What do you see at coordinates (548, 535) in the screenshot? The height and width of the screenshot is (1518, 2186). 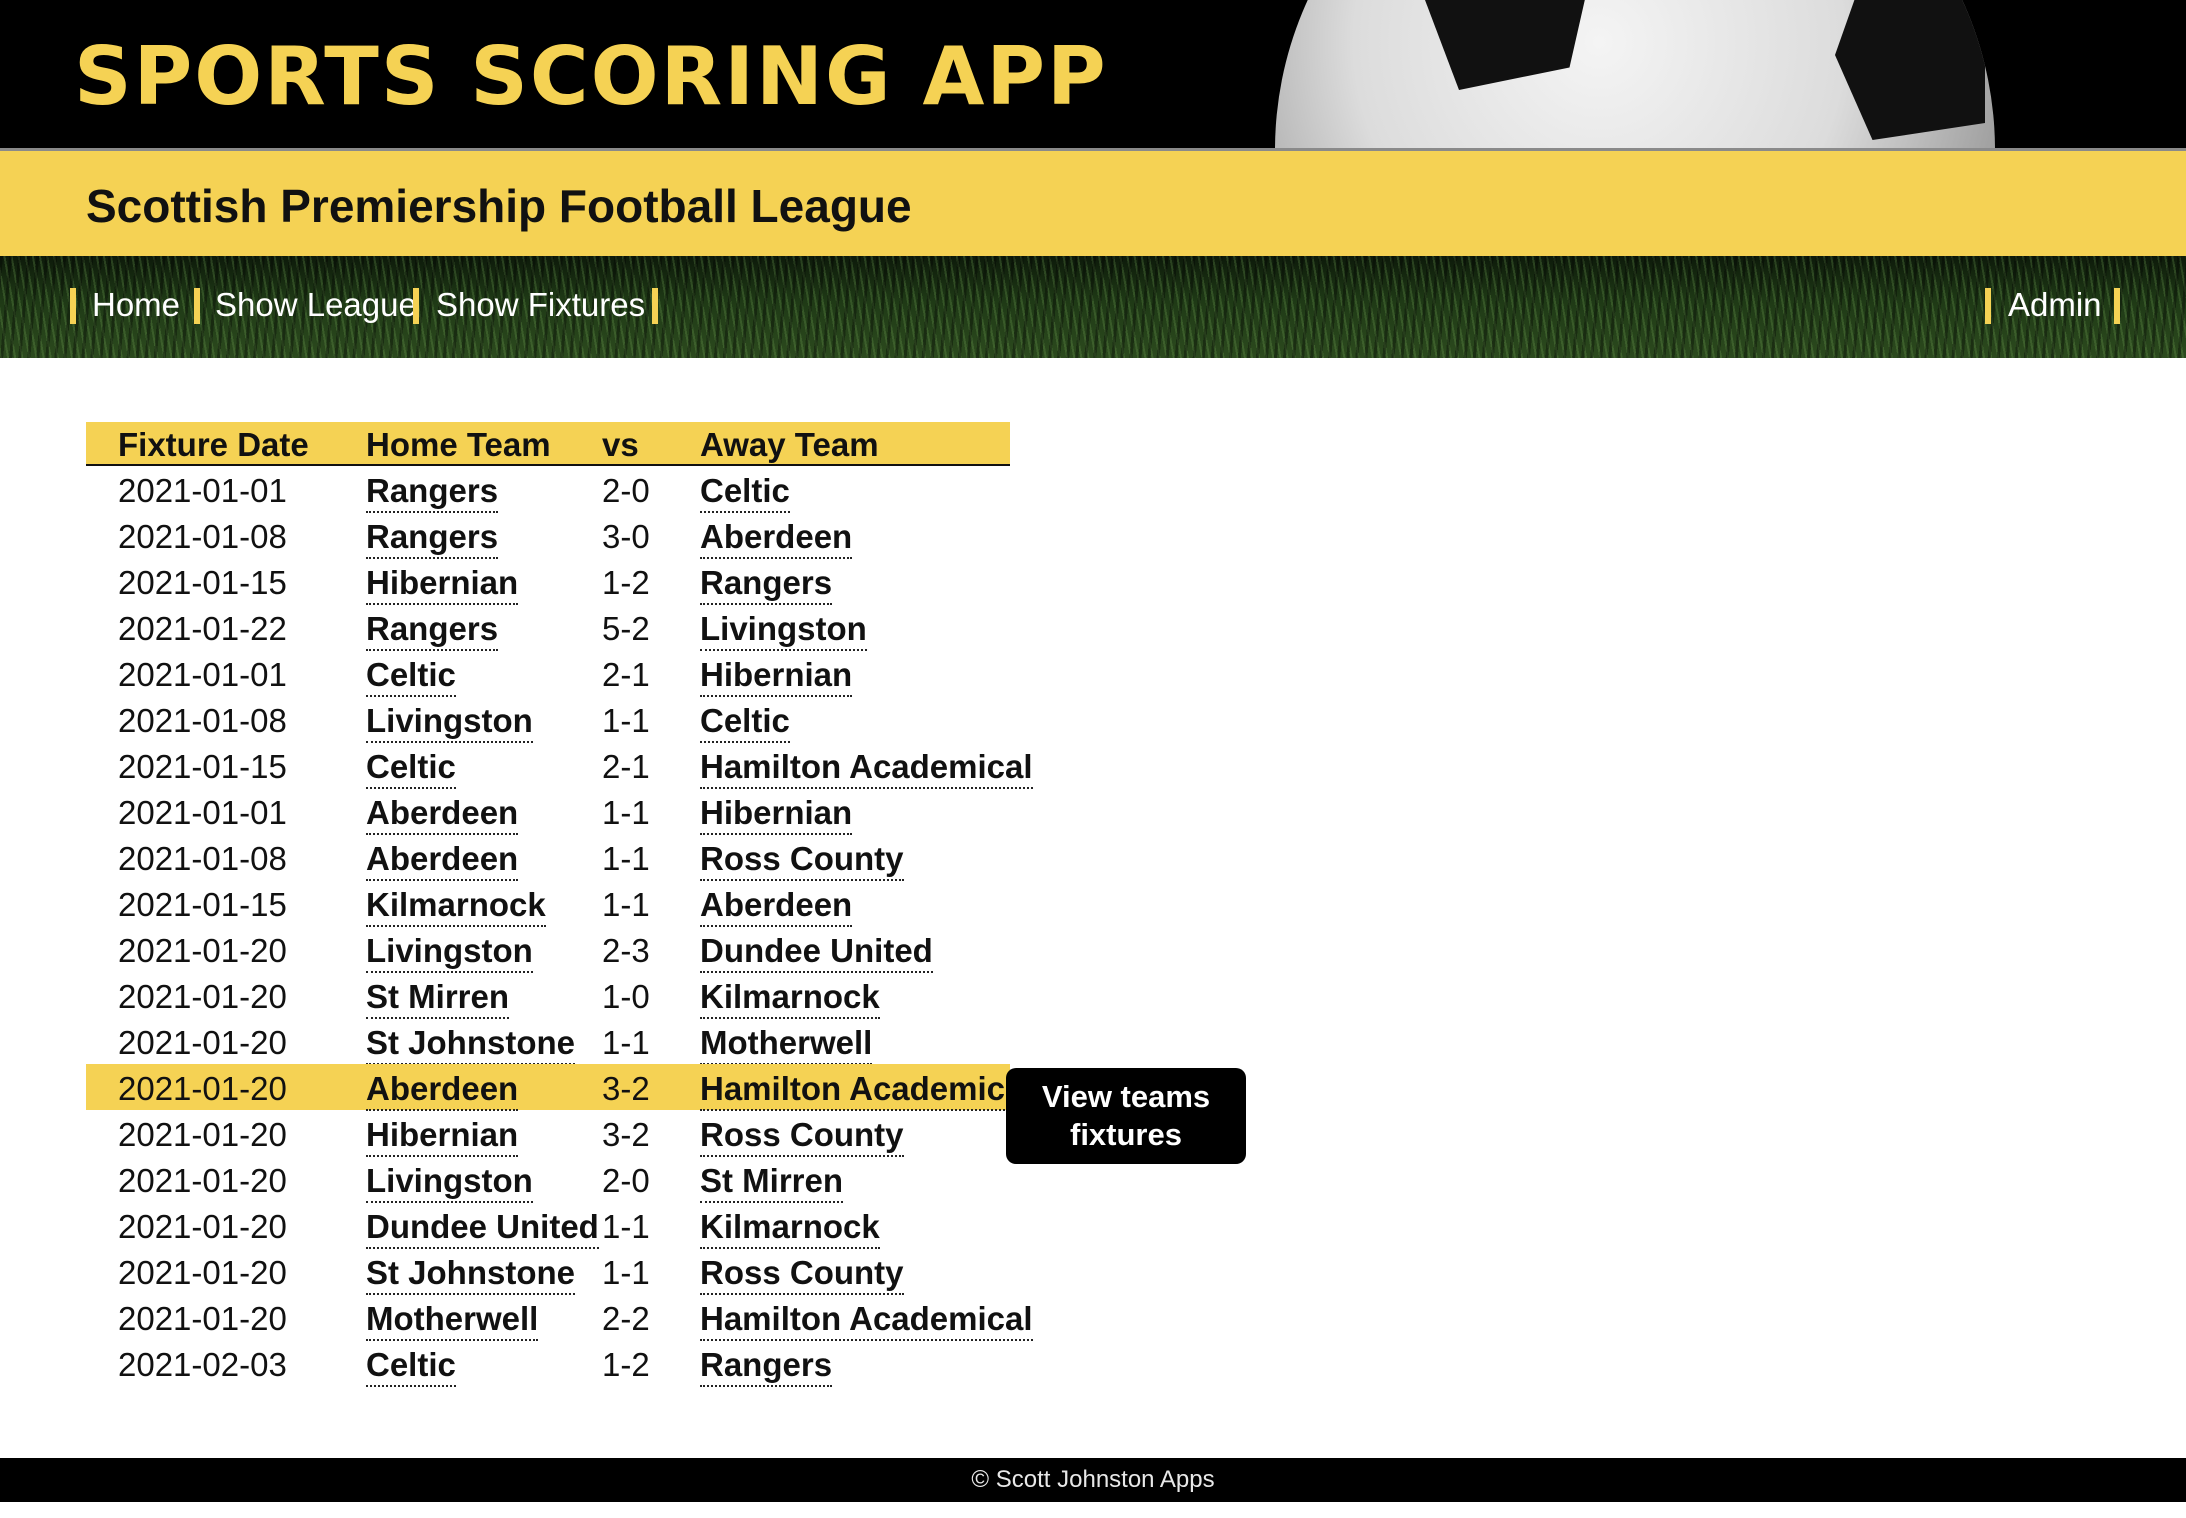 I see `table-row: 2021-01-08 Rangers 3-0 Aberdeen` at bounding box center [548, 535].